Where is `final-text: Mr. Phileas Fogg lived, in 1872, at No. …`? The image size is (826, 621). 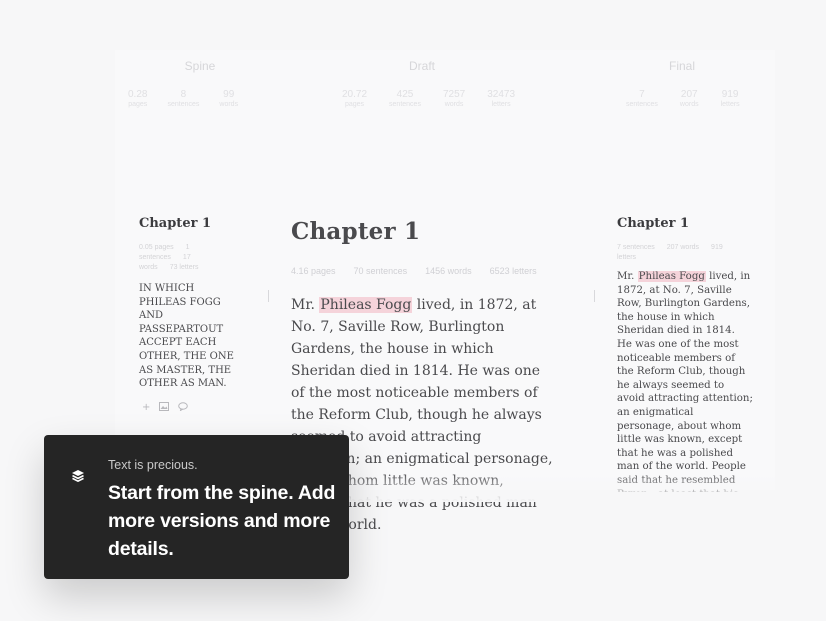 final-text: Mr. Phileas Fogg lived, in 1872, at No. … is located at coordinates (685, 381).